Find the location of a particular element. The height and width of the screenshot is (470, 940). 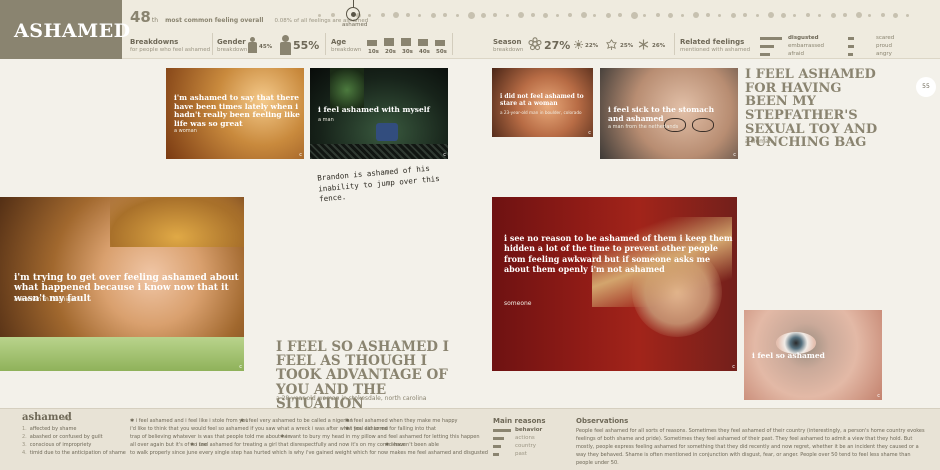

related-feeling: disgusted is located at coordinates (803, 38).